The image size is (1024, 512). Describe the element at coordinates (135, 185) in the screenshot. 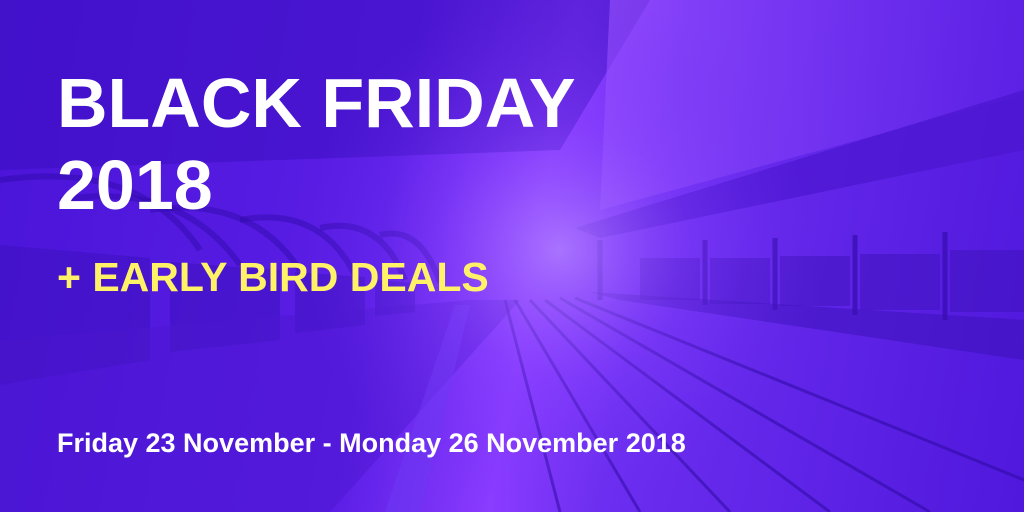

I see `headline-line-2: 2018` at that location.